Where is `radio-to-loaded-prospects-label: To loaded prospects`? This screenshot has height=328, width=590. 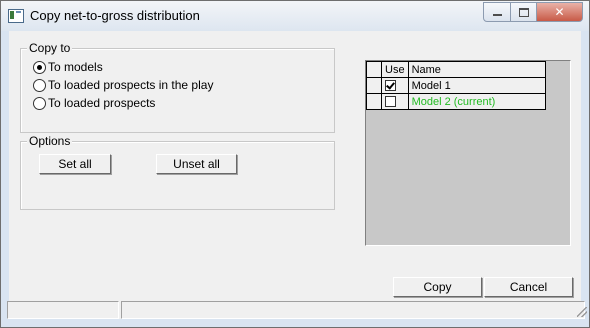
radio-to-loaded-prospects-label: To loaded prospects is located at coordinates (102, 103).